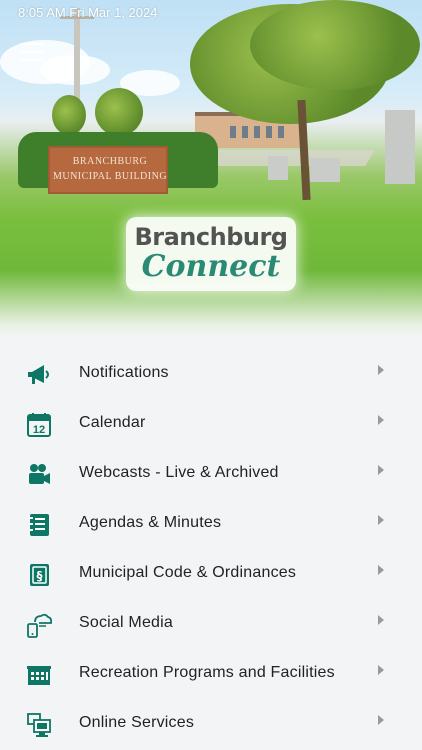 This screenshot has height=750, width=422. I want to click on calendar-icon-day: 12, so click(39, 430).